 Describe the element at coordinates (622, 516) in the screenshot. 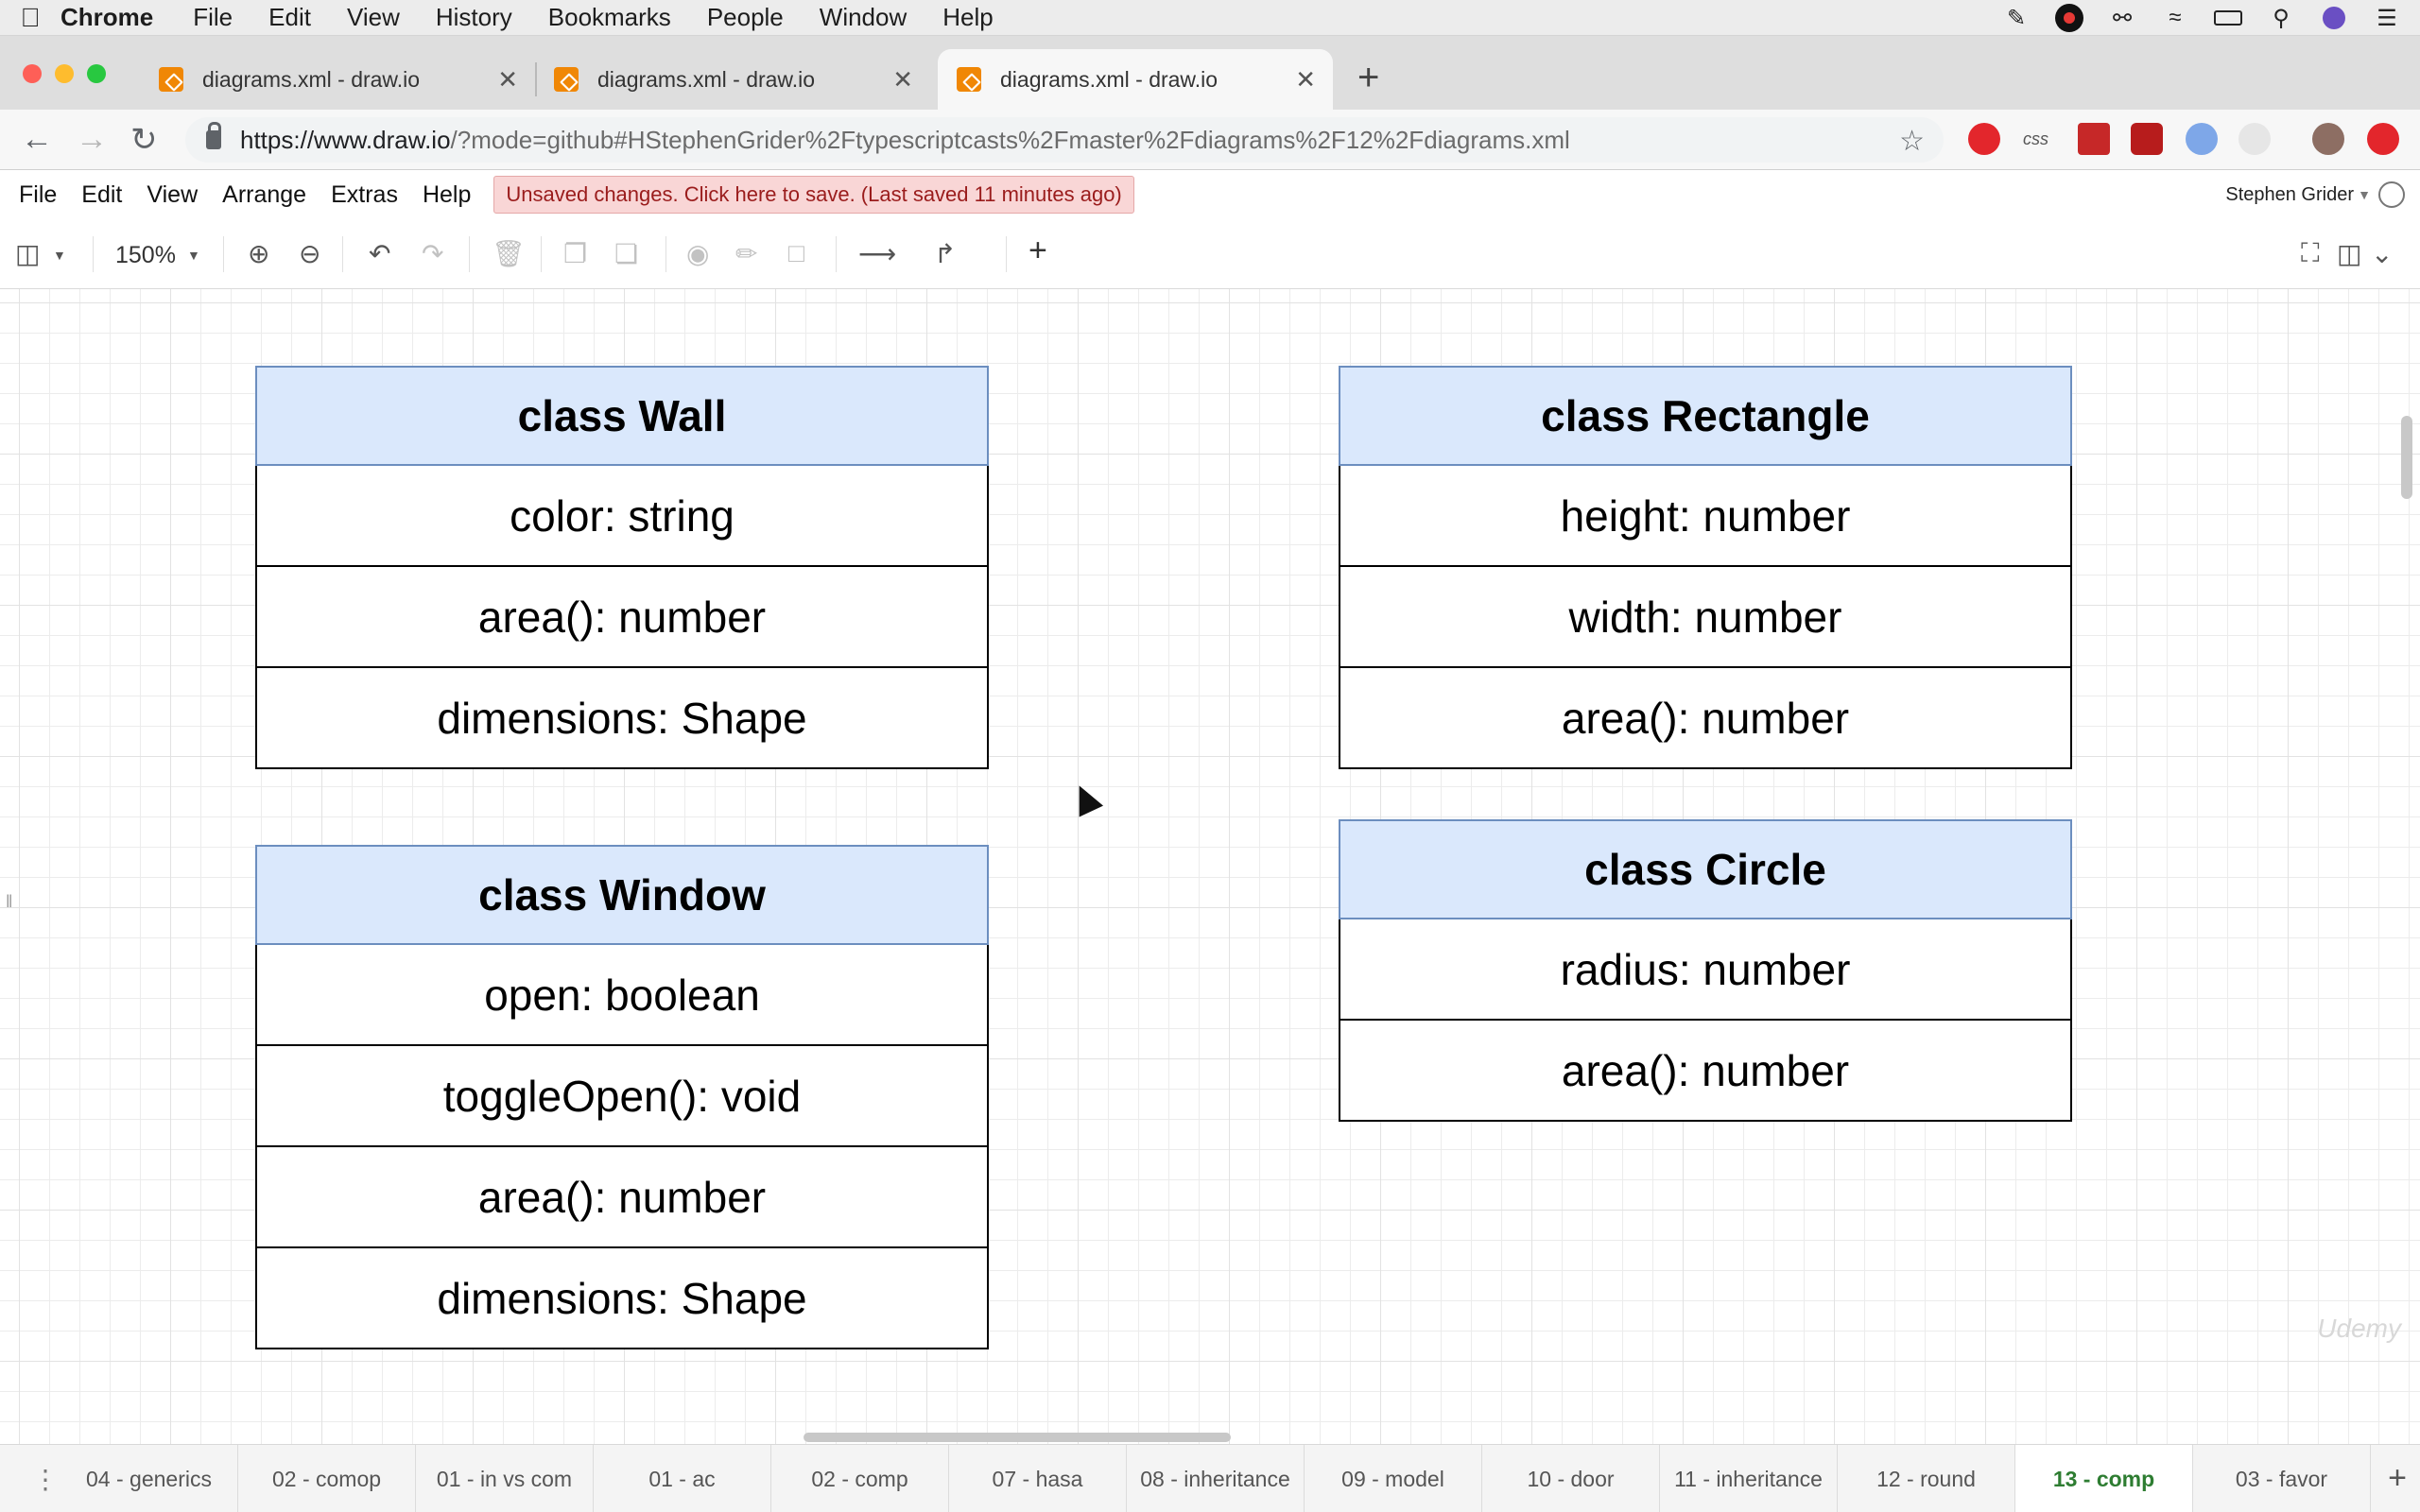

I see `class-member: color: string` at that location.